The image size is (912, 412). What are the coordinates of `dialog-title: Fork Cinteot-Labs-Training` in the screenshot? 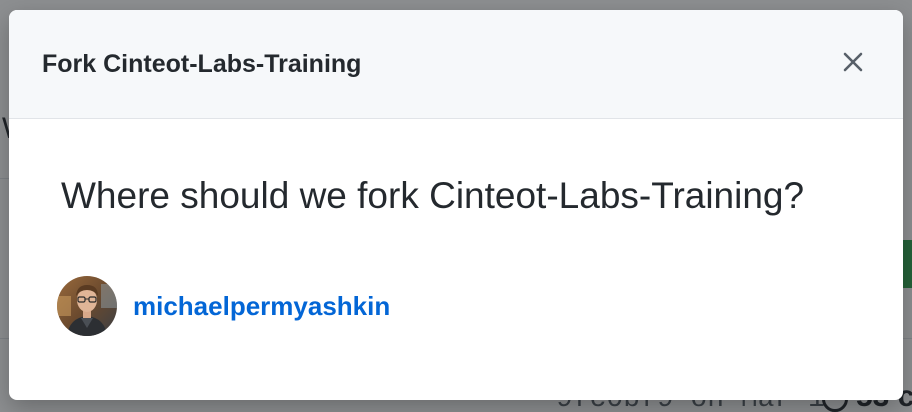 It's located at (202, 64).